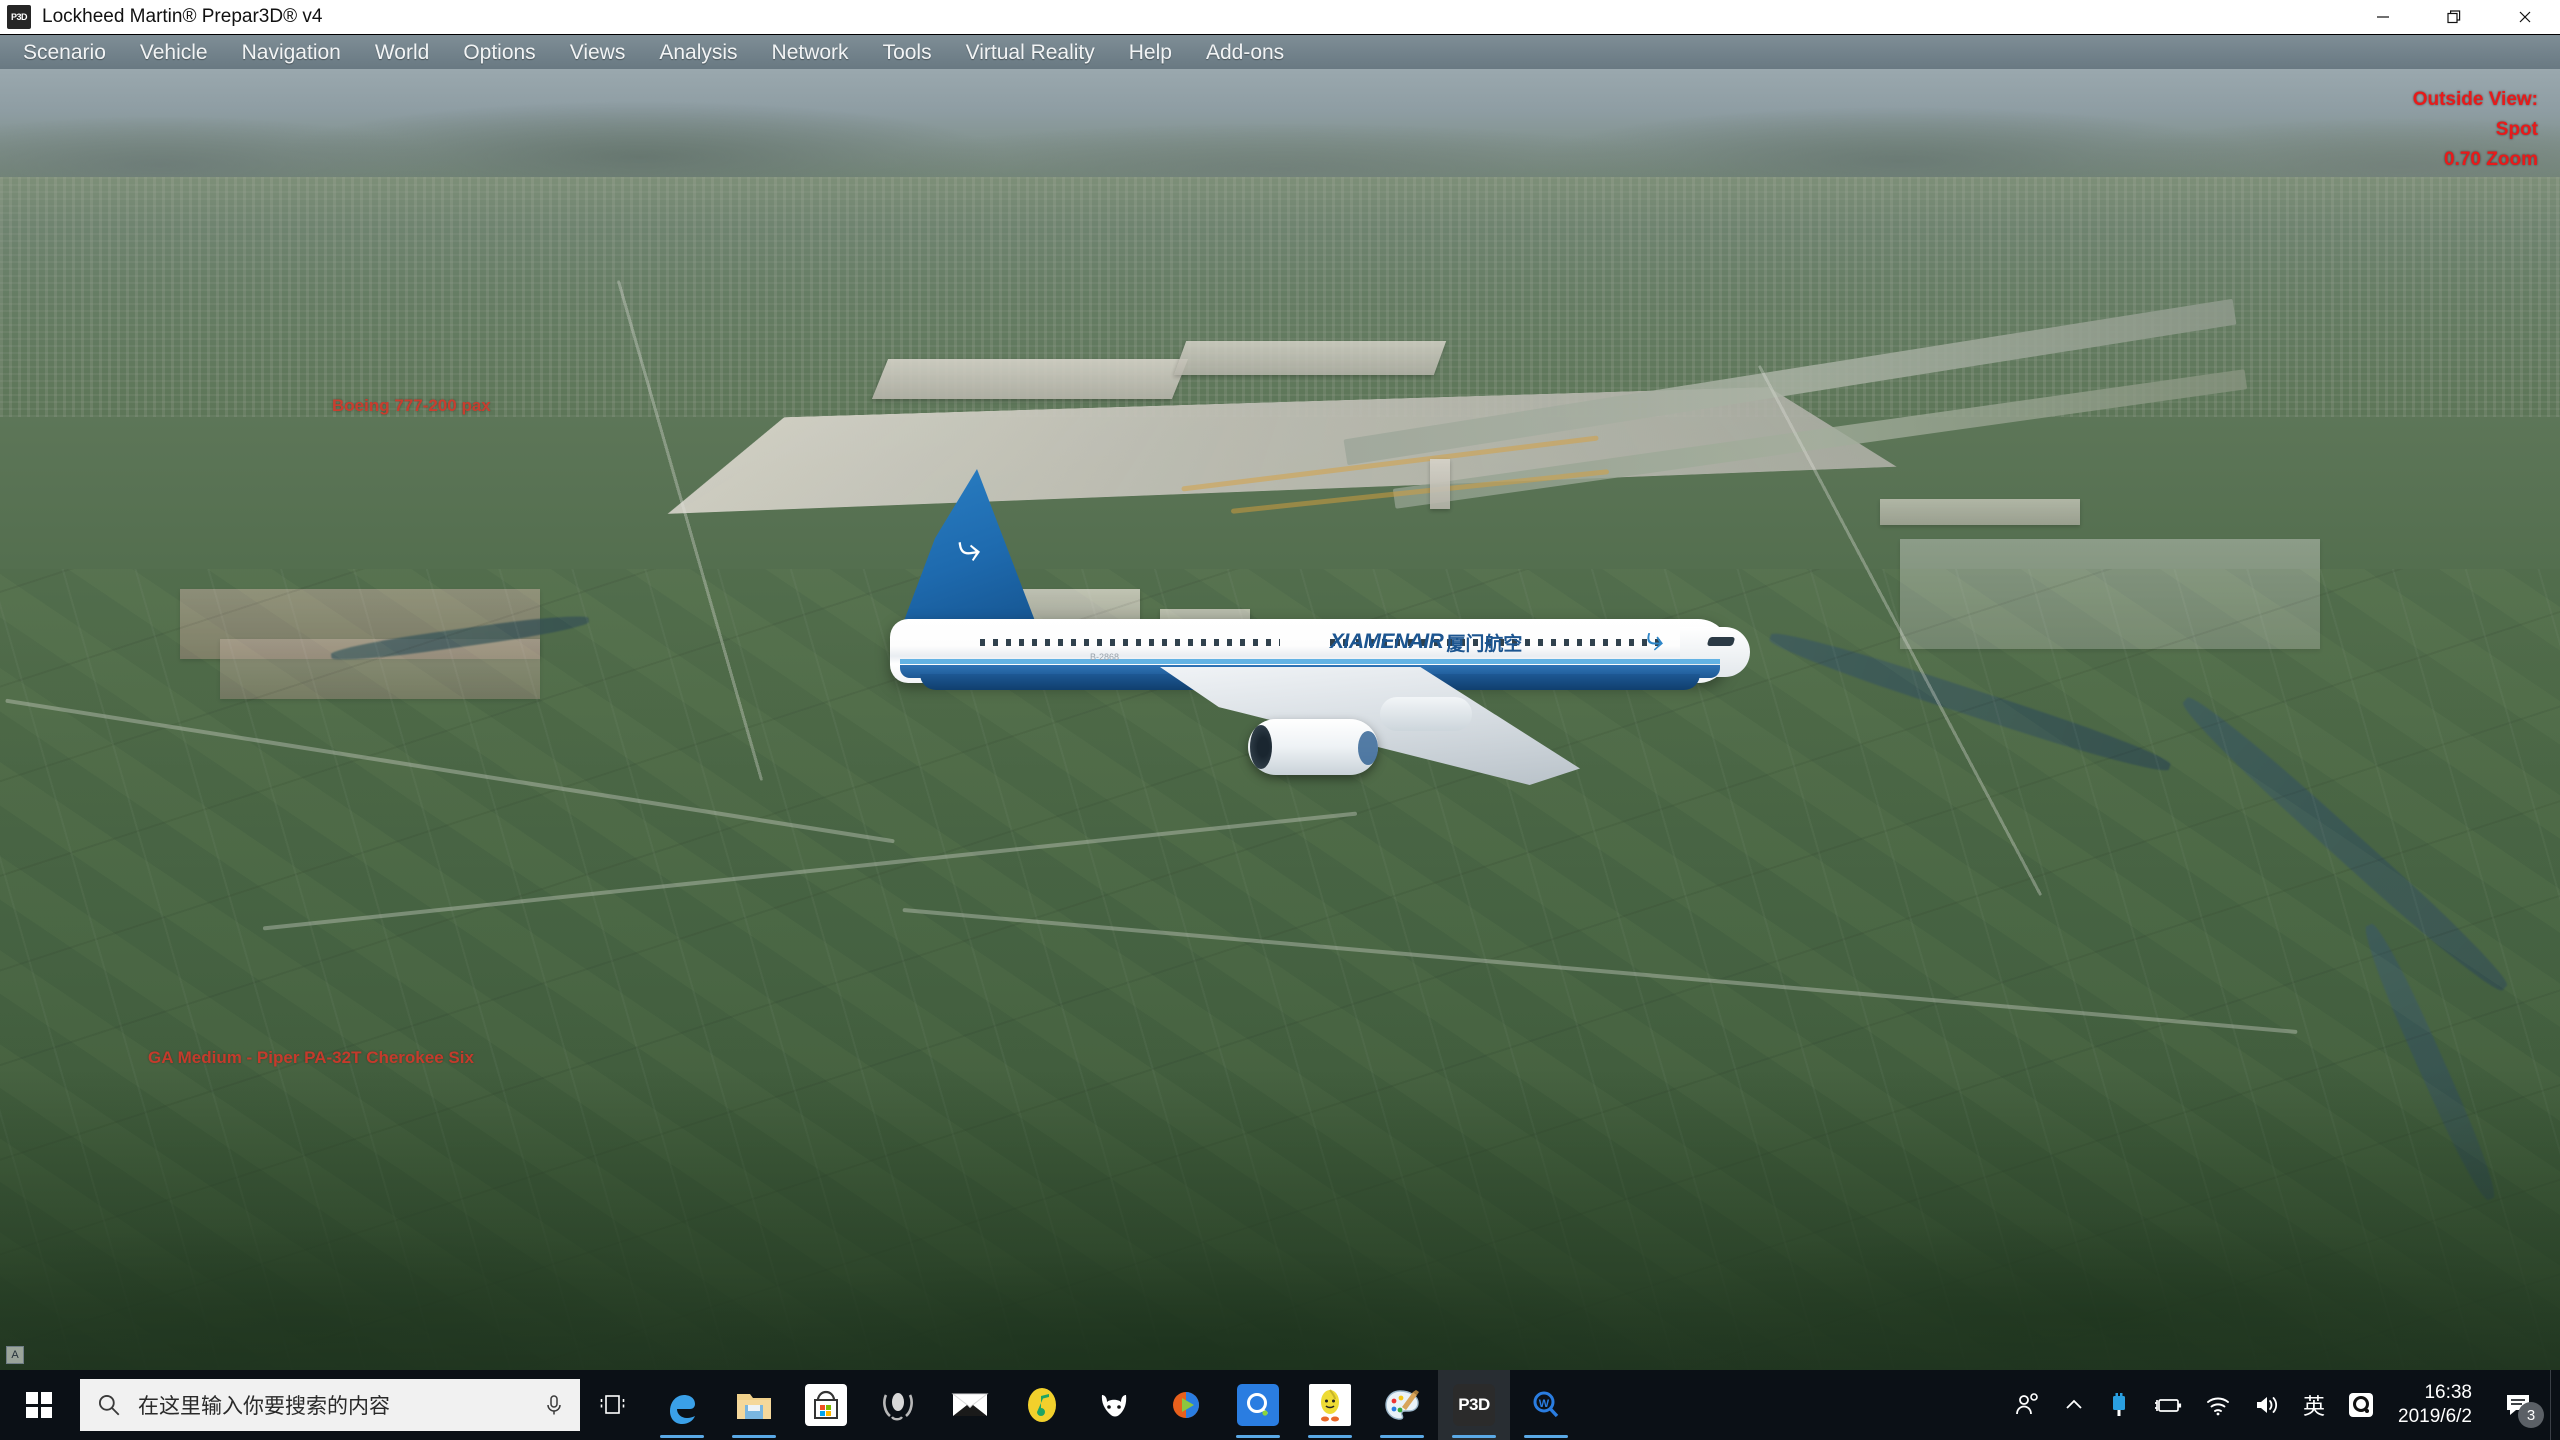 This screenshot has height=1440, width=2560. What do you see at coordinates (2435, 1416) in the screenshot?
I see `clock-date: 2019/6/2` at bounding box center [2435, 1416].